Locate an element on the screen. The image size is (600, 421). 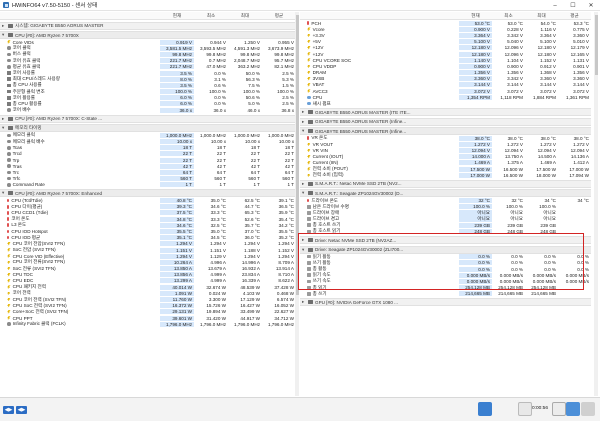
sensor-row: CPU PPT 39.601 W 31.420 W 44.917 W 34.712 W is located at coordinates (148, 318).